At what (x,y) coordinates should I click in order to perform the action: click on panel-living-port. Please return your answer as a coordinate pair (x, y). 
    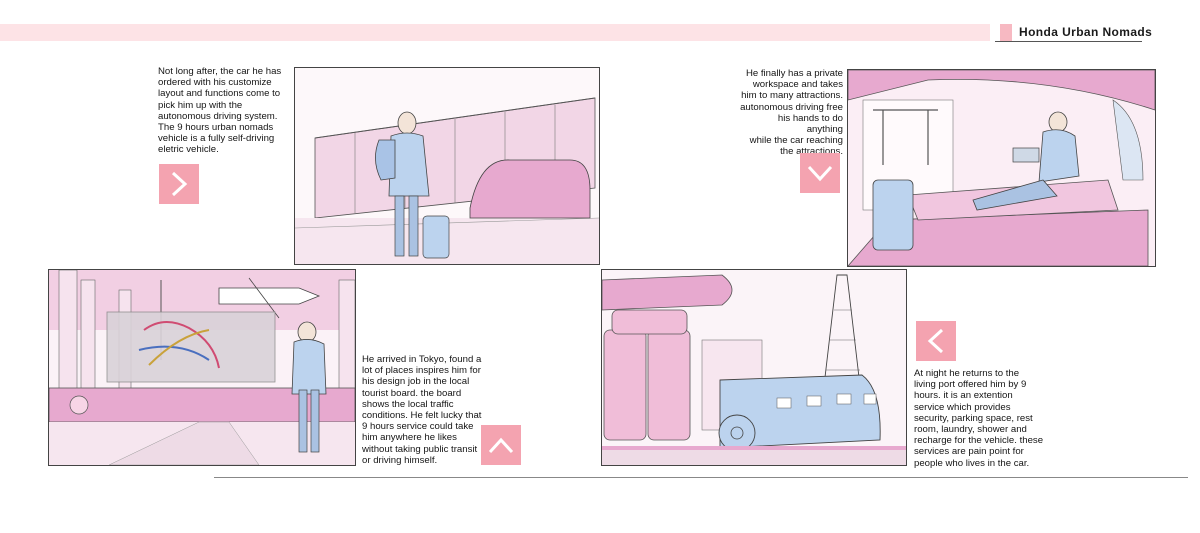
    Looking at the image, I should click on (754, 367).